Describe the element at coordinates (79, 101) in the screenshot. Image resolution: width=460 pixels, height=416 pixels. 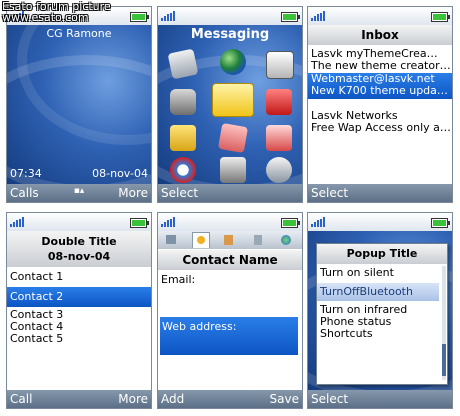
I see `wallpaper` at that location.